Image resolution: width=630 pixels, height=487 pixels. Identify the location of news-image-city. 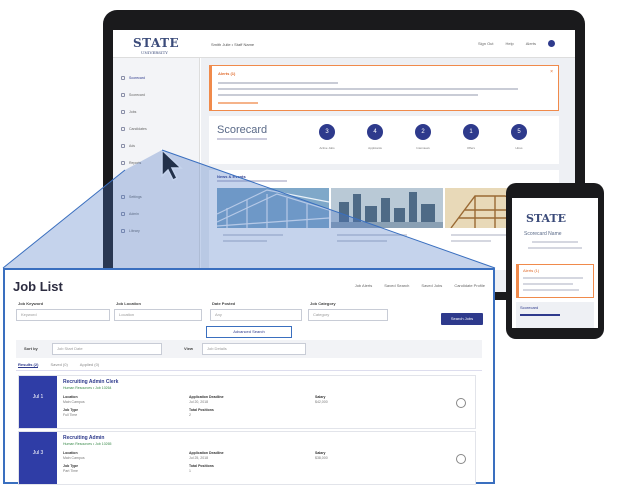
(387, 208).